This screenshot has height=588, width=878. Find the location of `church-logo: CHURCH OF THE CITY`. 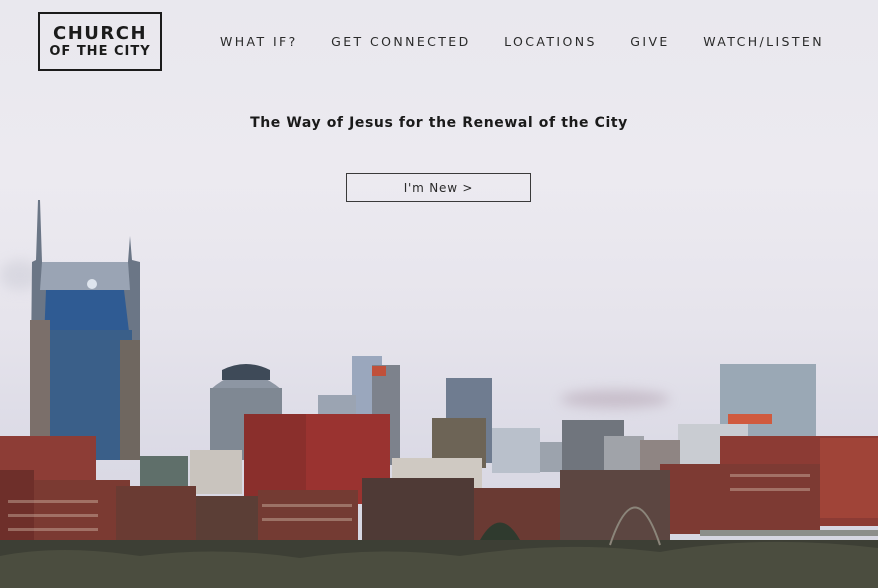

church-logo: CHURCH OF THE CITY is located at coordinates (100, 41).